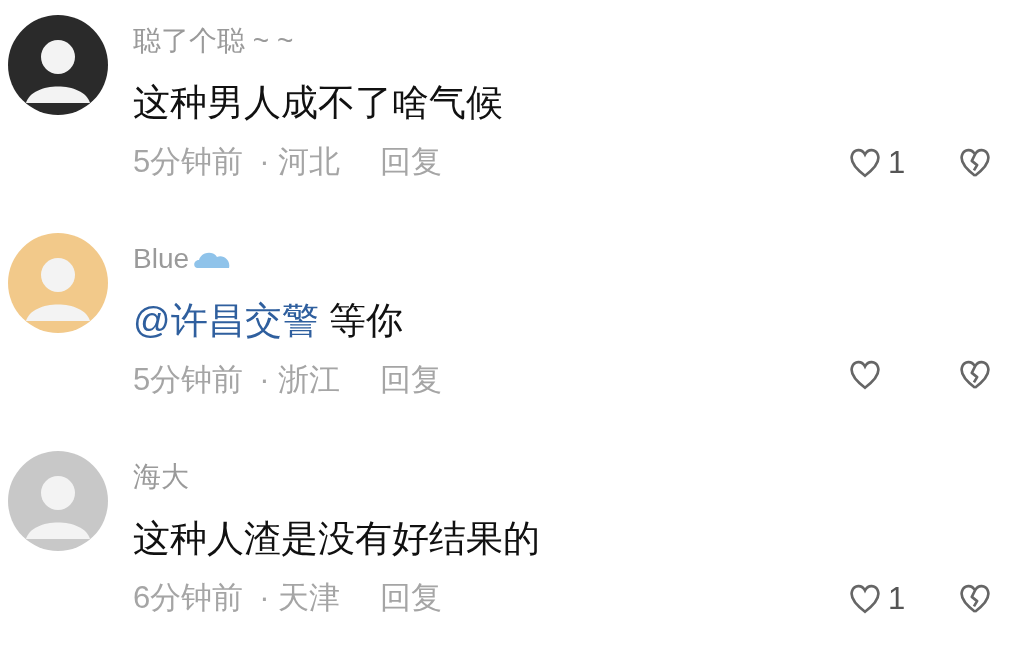 Image resolution: width=1032 pixels, height=660 pixels. Describe the element at coordinates (318, 103) in the screenshot. I see `comment-text: 这种男人成不了啥气候` at that location.